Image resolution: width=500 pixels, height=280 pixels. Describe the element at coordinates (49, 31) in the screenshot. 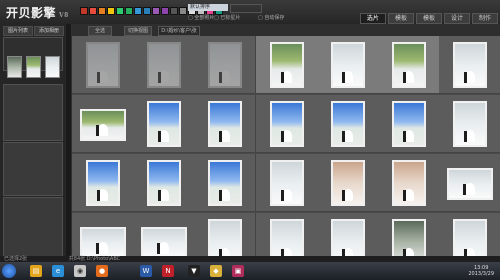

I see `add-album-button: 添加相册` at that location.